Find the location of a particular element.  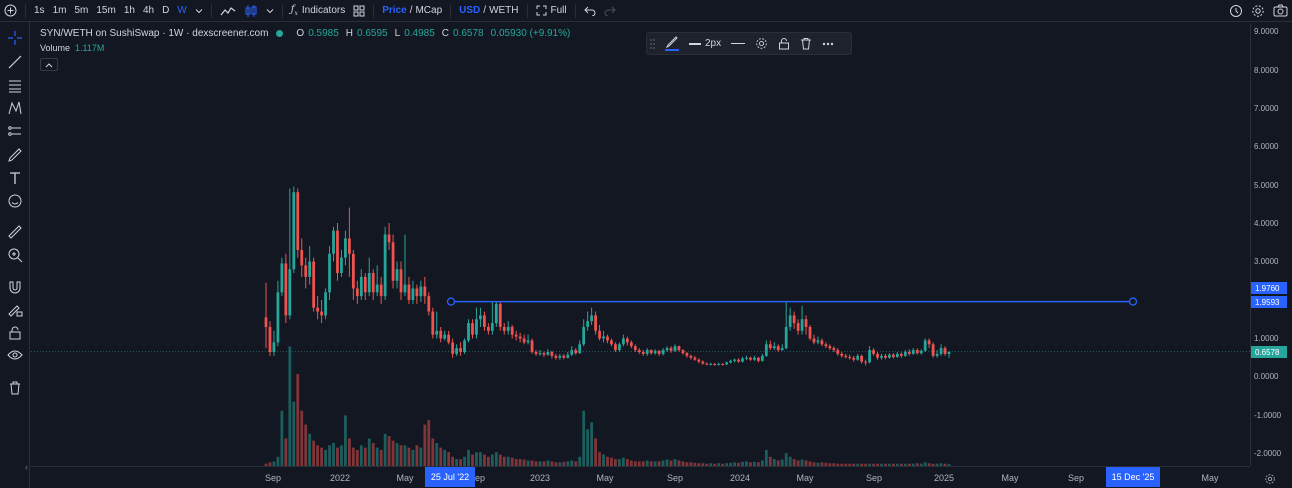

indicators-button: ƒx Indicators is located at coordinates (318, 11).